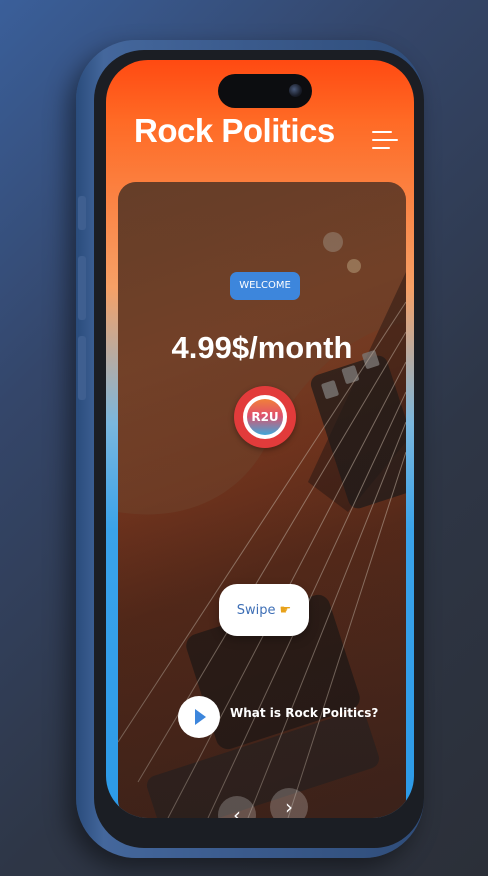 The width and height of the screenshot is (488, 876). I want to click on video-label: What is Rock Politics?, so click(304, 713).